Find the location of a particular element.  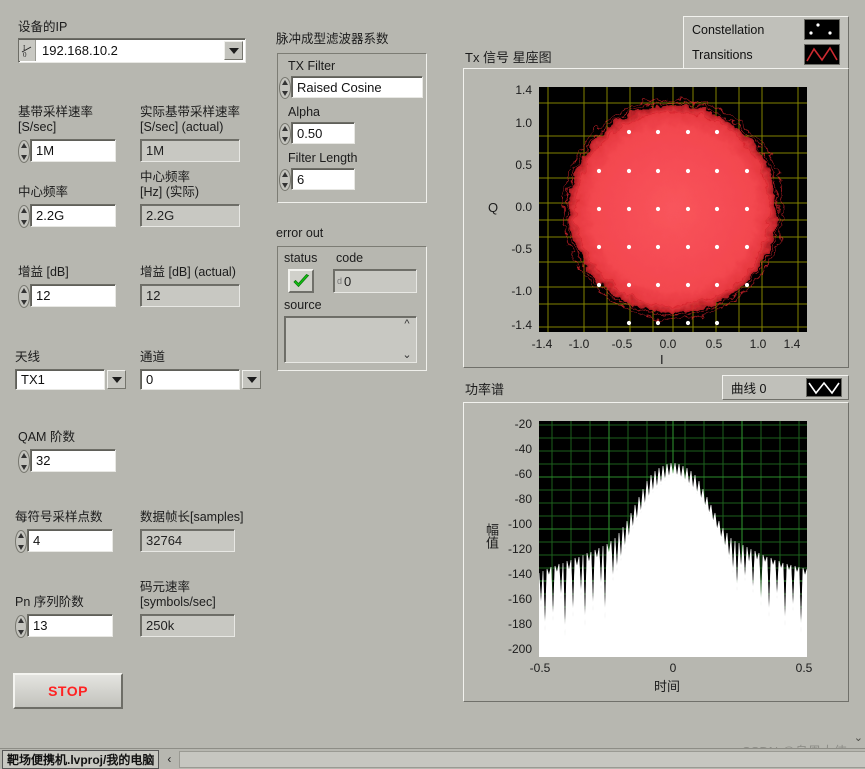

device-ip-dropdown-arrow is located at coordinates (233, 50).